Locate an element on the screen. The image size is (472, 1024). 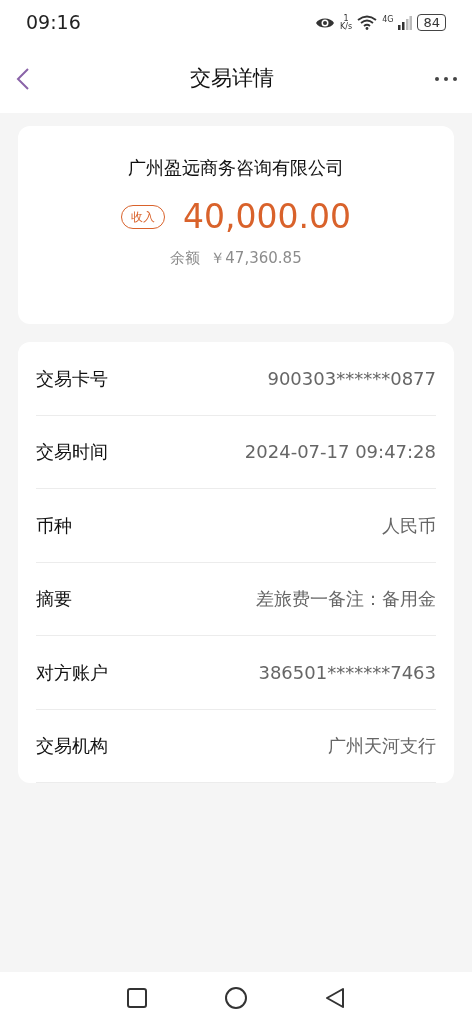
detail-value: 386501*******7463 is located at coordinates (347, 672).